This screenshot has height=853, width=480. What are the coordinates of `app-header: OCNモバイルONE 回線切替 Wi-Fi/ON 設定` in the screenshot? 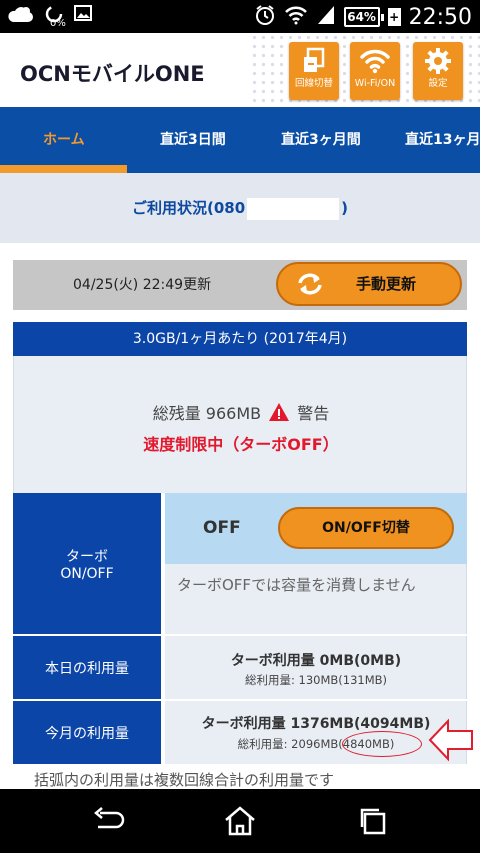 It's located at (240, 70).